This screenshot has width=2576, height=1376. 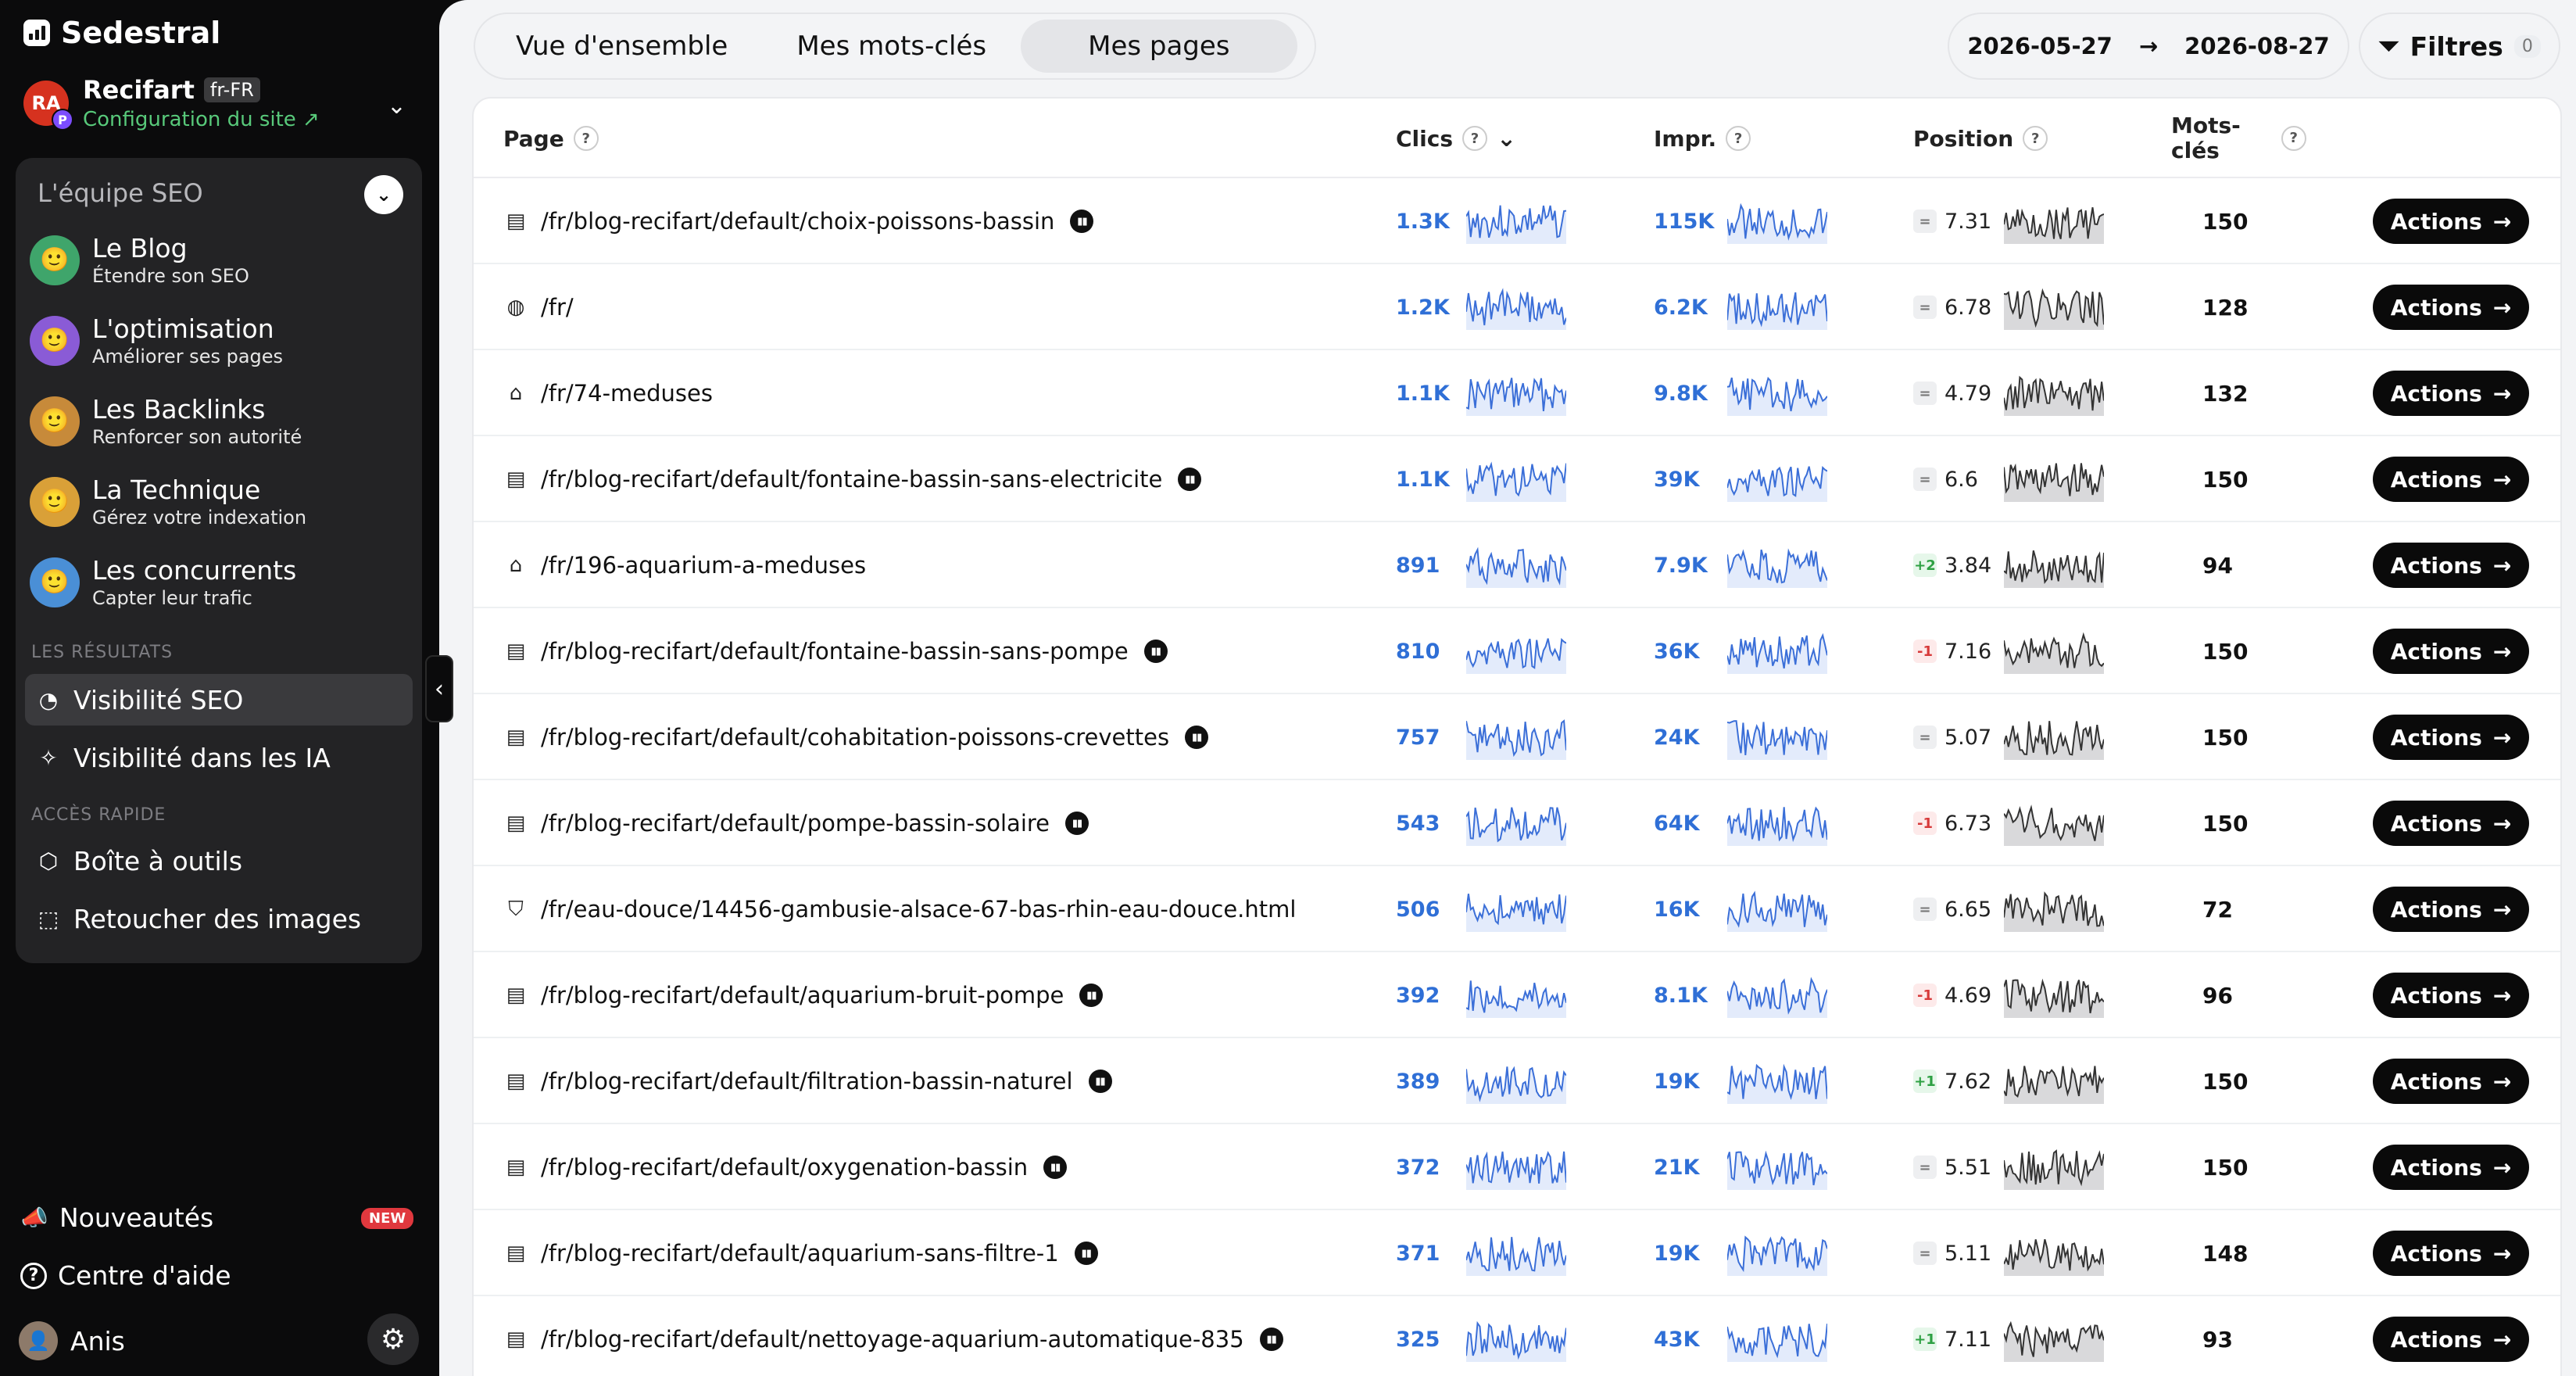 What do you see at coordinates (627, 393) in the screenshot?
I see `page-url: /fr/74-meduses` at bounding box center [627, 393].